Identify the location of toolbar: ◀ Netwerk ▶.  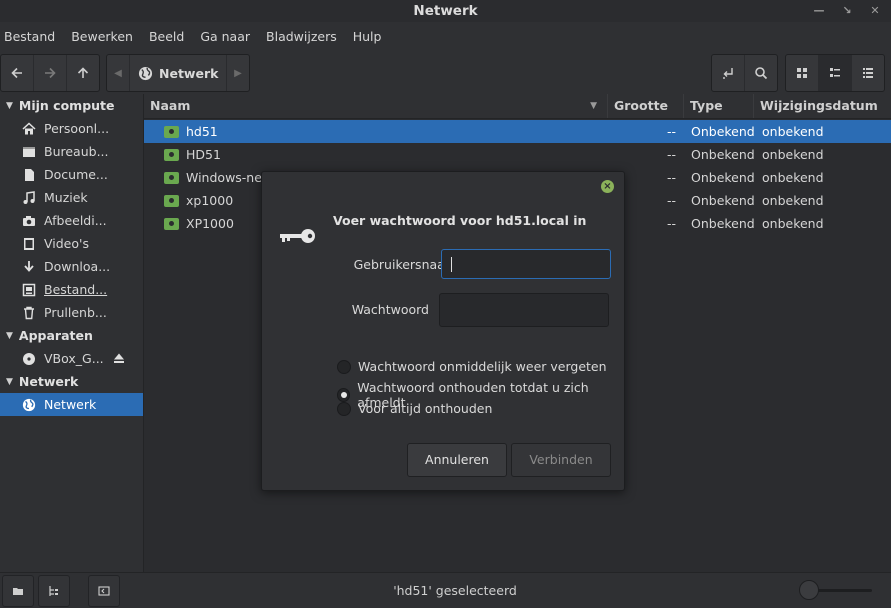
(445, 72).